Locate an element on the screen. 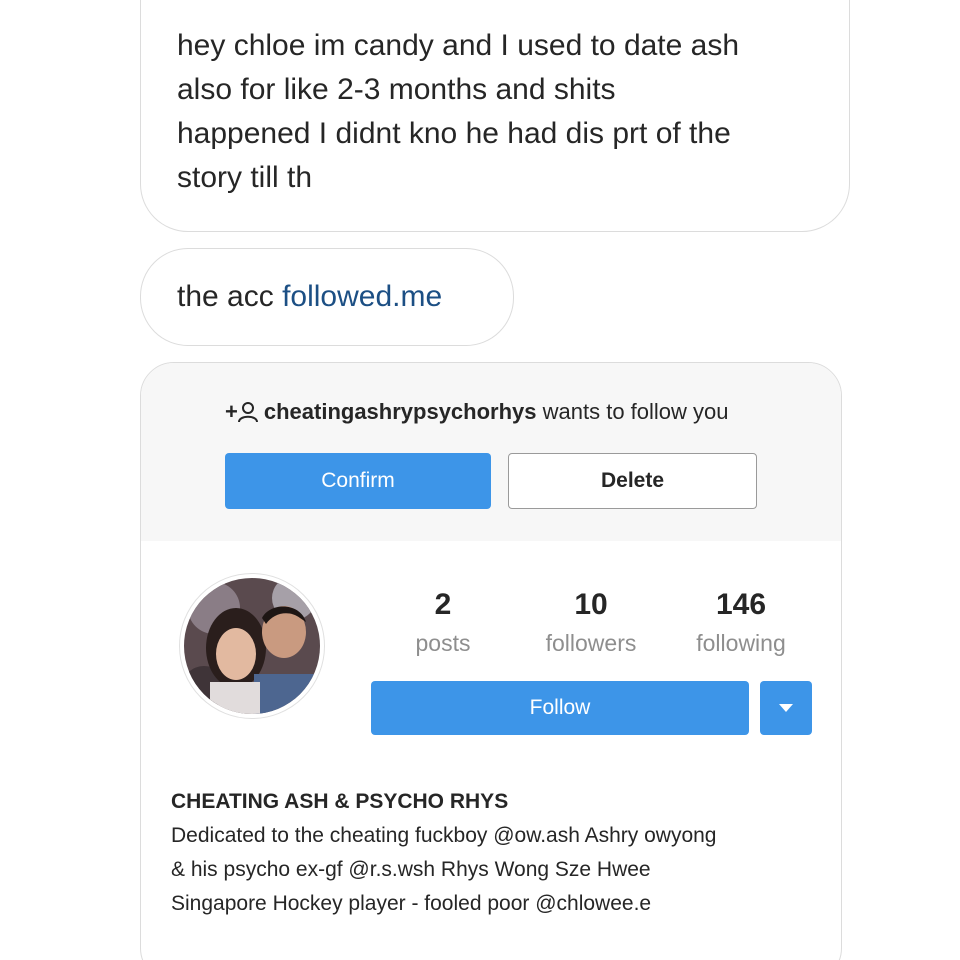 Image resolution: width=960 pixels, height=960 pixels. delete-button: Delete is located at coordinates (632, 481).